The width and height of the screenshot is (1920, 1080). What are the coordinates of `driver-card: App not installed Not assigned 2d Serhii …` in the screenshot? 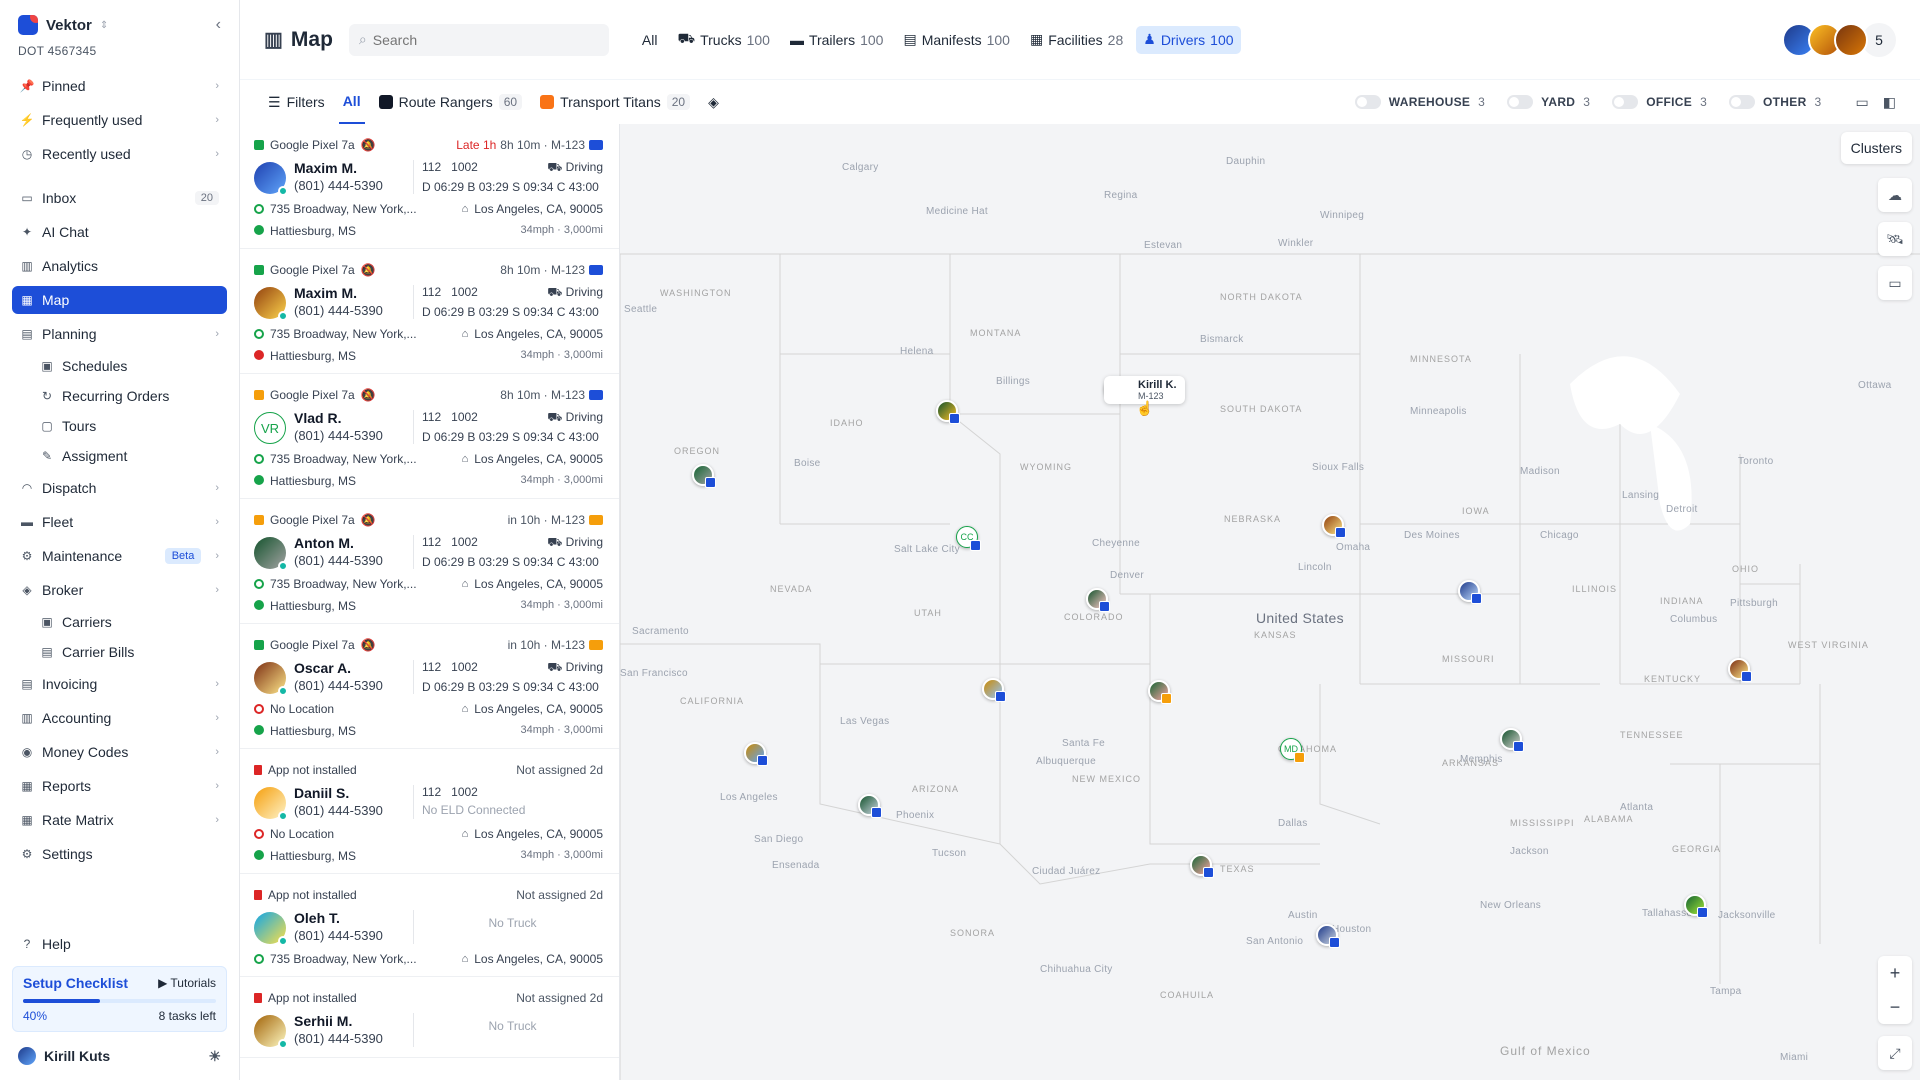 It's located at (429, 1017).